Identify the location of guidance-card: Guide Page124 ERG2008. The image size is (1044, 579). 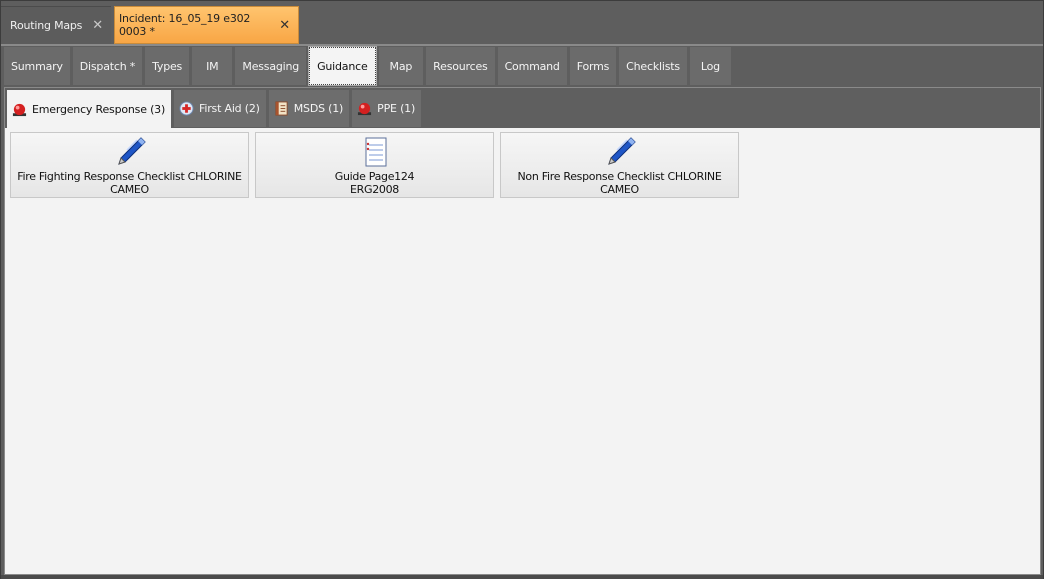
(374, 165).